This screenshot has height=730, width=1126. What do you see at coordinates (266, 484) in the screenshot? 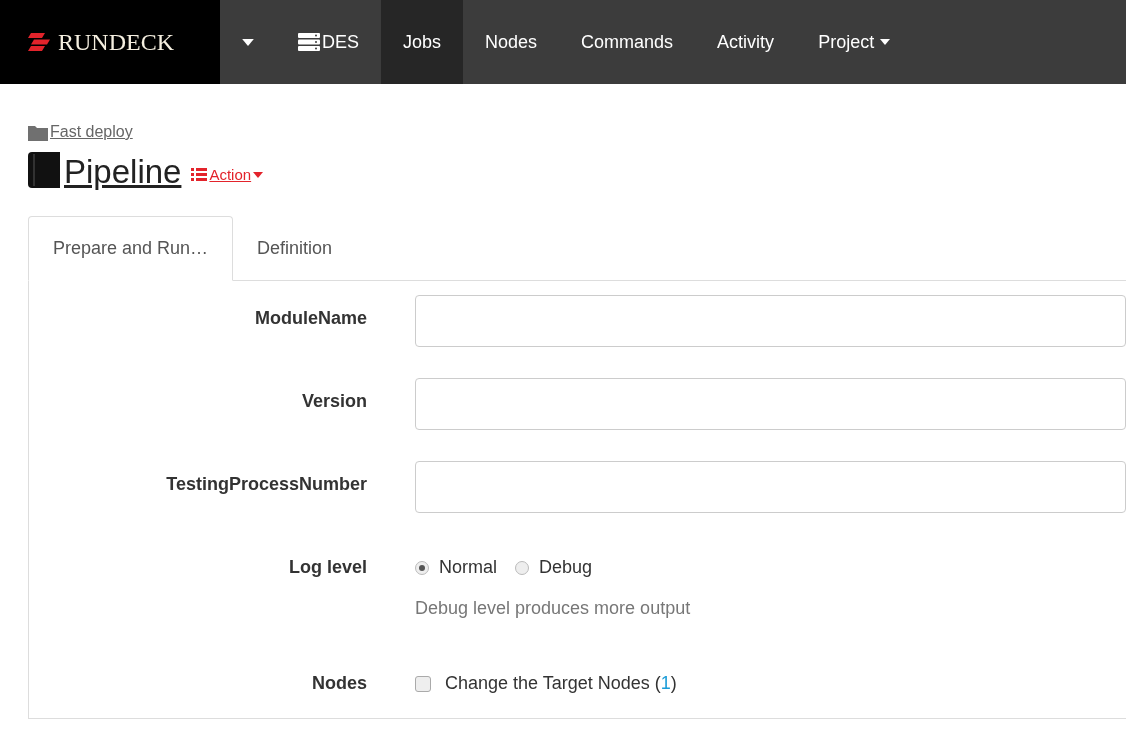
I see `field-label: TestingProcessNumber` at bounding box center [266, 484].